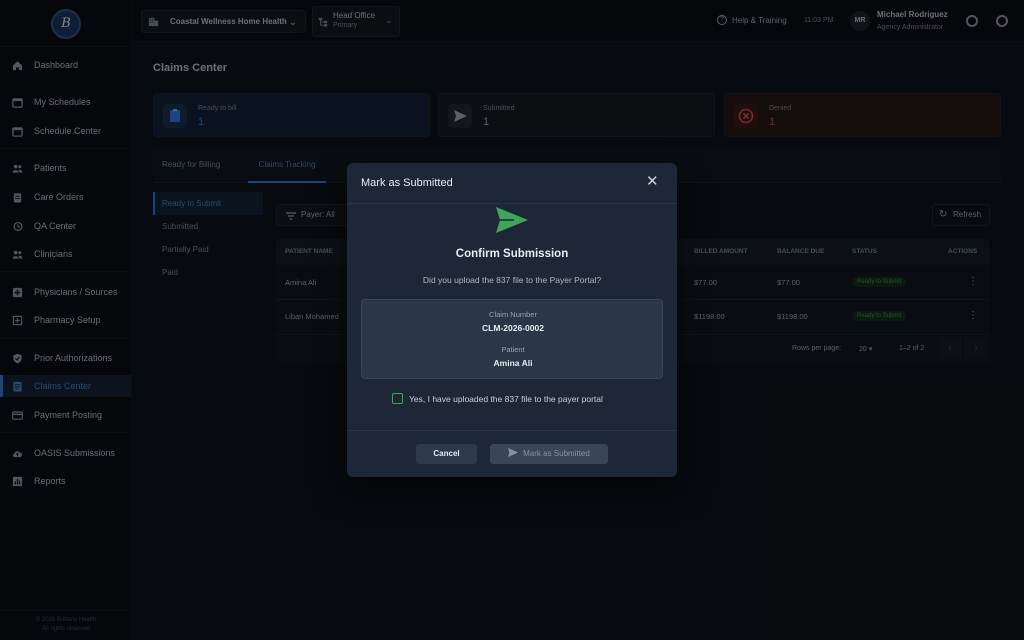 This screenshot has height=640, width=1024. What do you see at coordinates (652, 182) in the screenshot?
I see `close-icon: ✕` at bounding box center [652, 182].